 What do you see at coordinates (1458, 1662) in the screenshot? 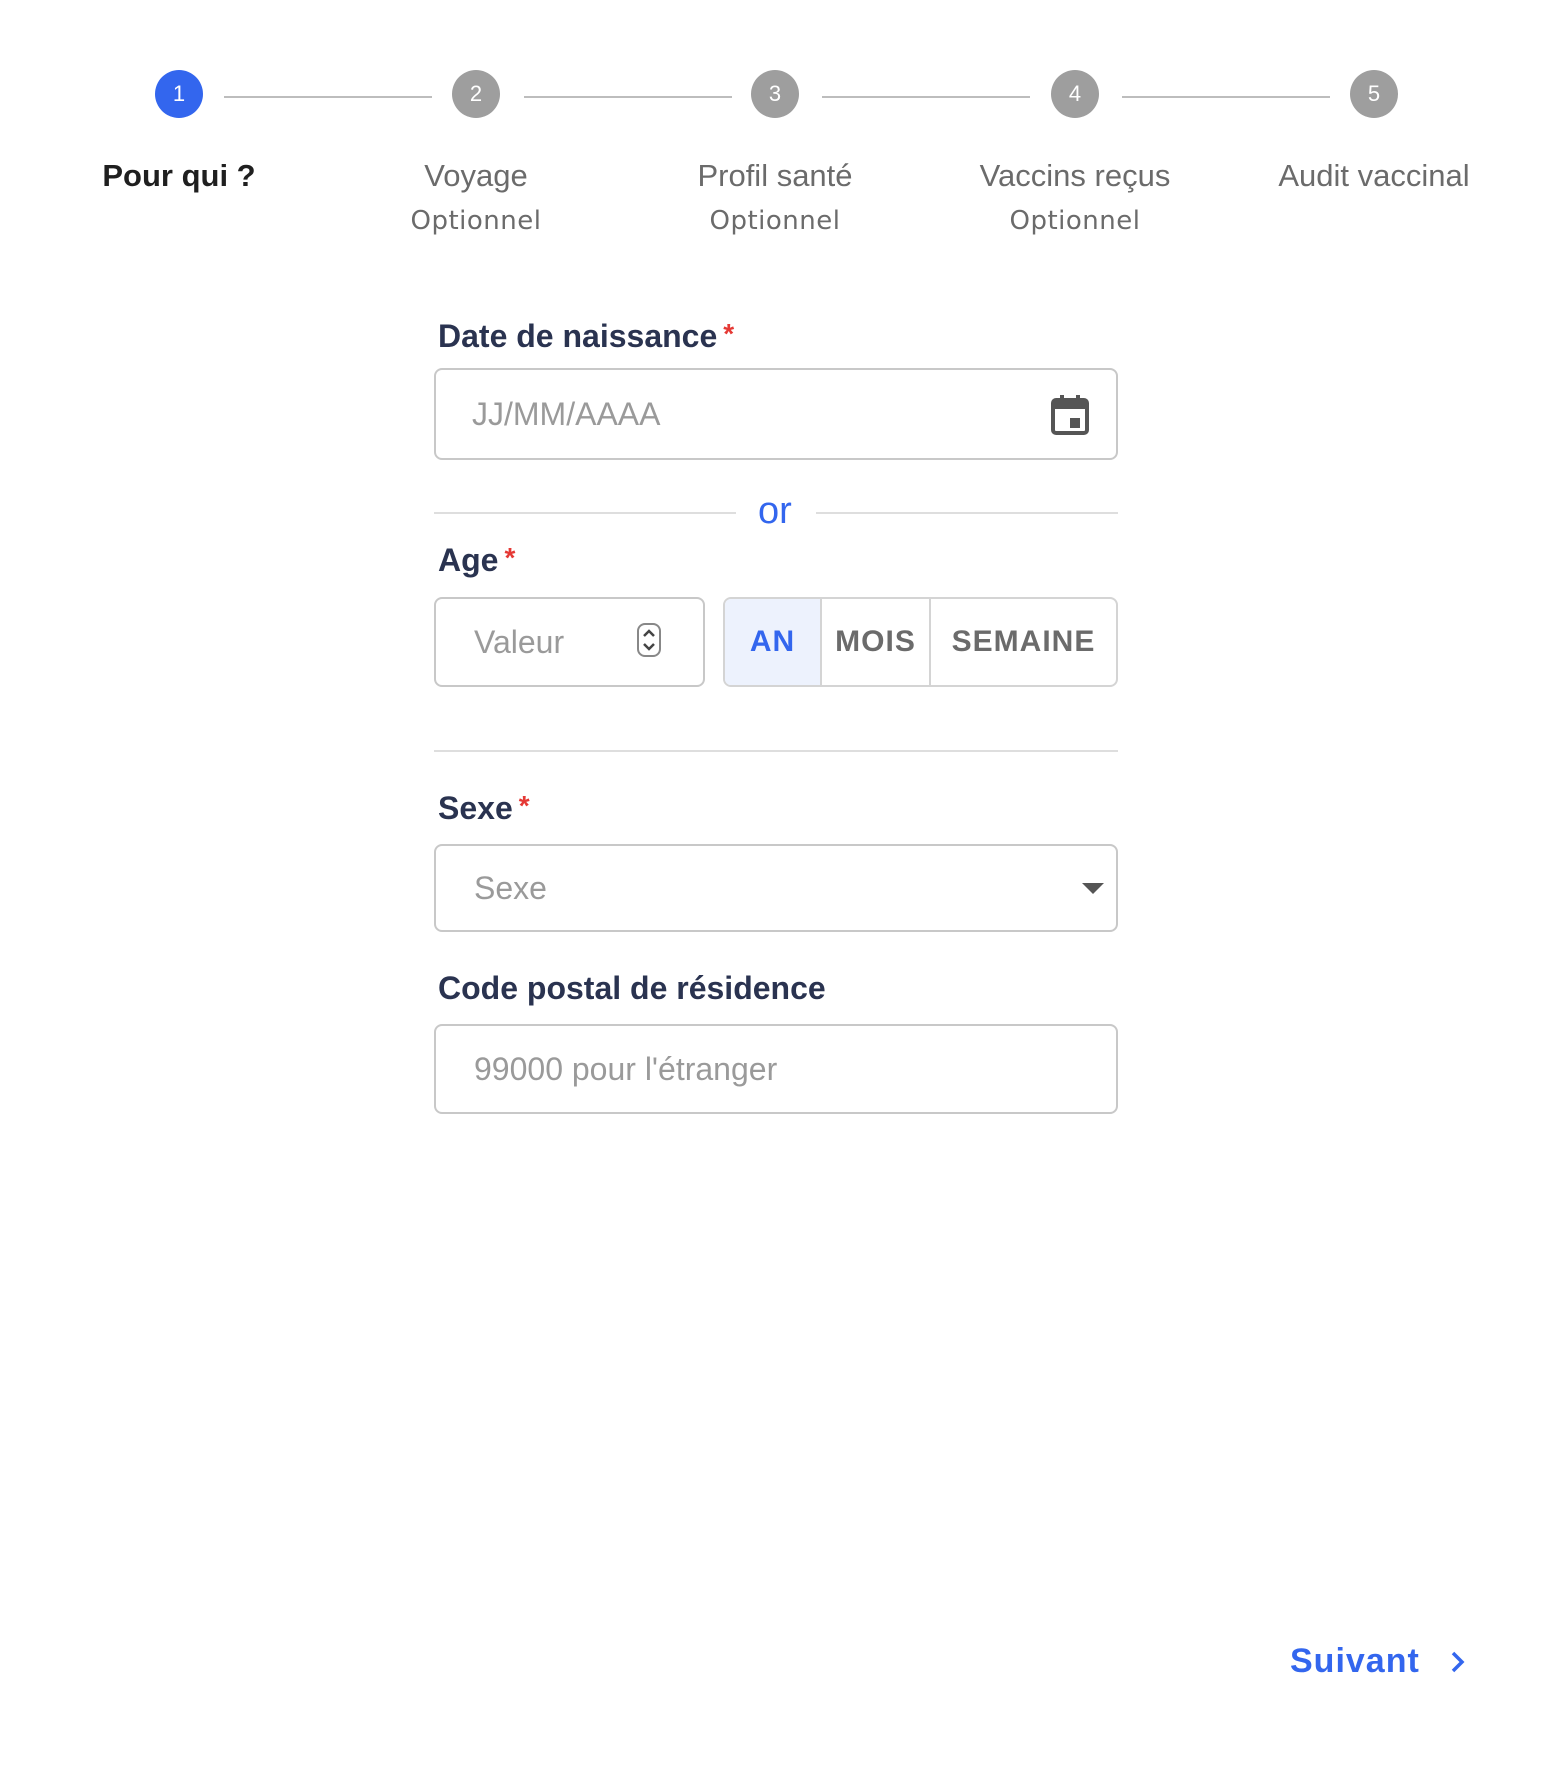
I see `chevron-right-icon` at bounding box center [1458, 1662].